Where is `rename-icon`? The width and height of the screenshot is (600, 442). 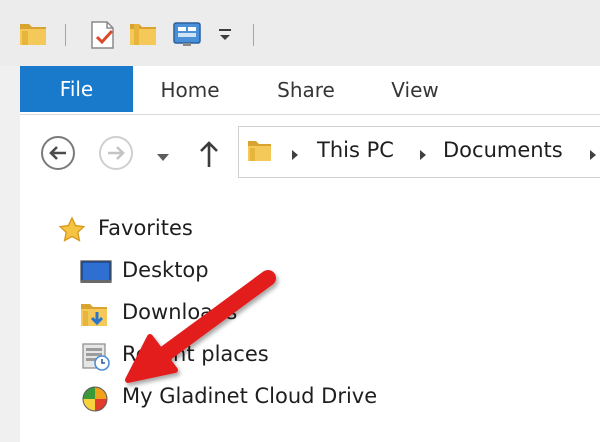
rename-icon is located at coordinates (188, 34).